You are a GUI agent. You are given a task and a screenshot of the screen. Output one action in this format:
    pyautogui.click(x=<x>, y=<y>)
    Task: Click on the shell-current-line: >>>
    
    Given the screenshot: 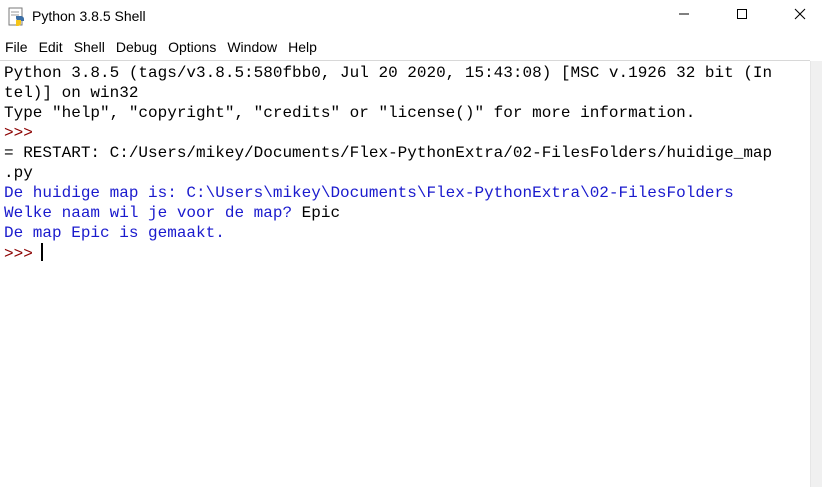 What is the action you would take?
    pyautogui.click(x=407, y=253)
    